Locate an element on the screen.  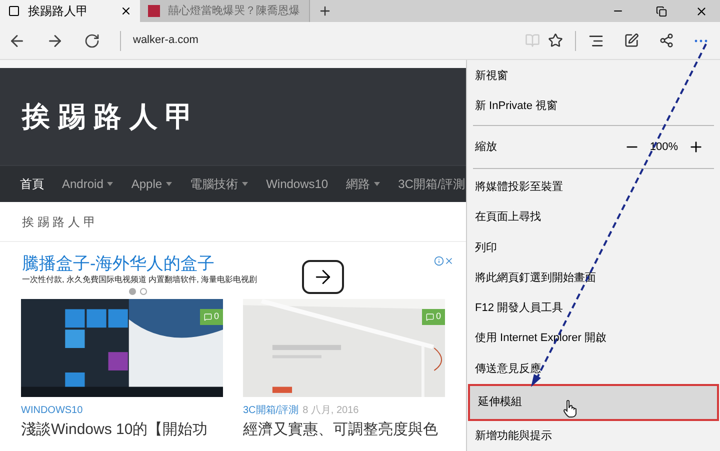
menu-item: 傳送意見反應 is located at coordinates (593, 369).